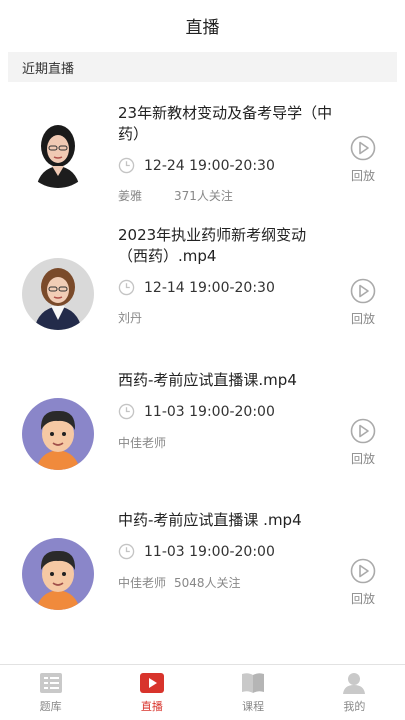 Image resolution: width=405 pixels, height=720 pixels. What do you see at coordinates (151, 683) in the screenshot?
I see `live-icon` at bounding box center [151, 683].